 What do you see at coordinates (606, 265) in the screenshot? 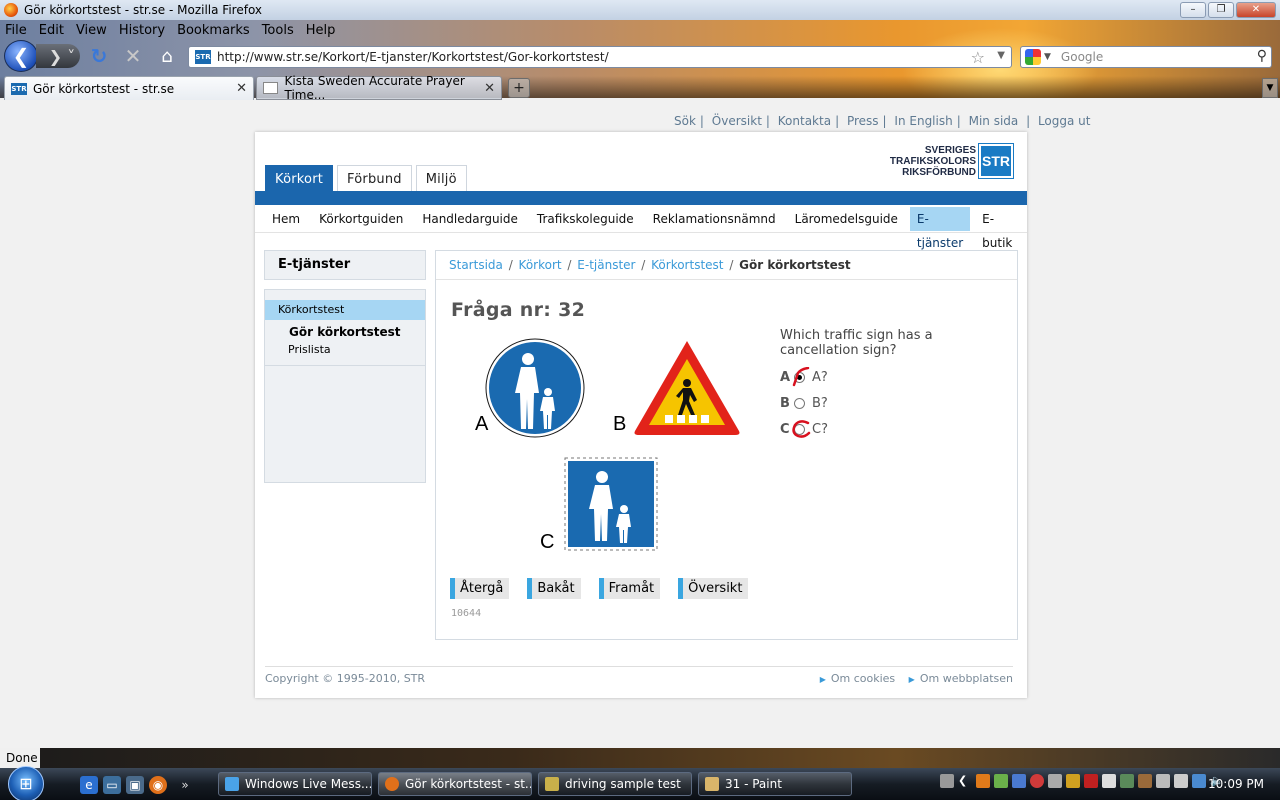
I see `breadcrumb-e-tjanster: E-tjänster` at bounding box center [606, 265].